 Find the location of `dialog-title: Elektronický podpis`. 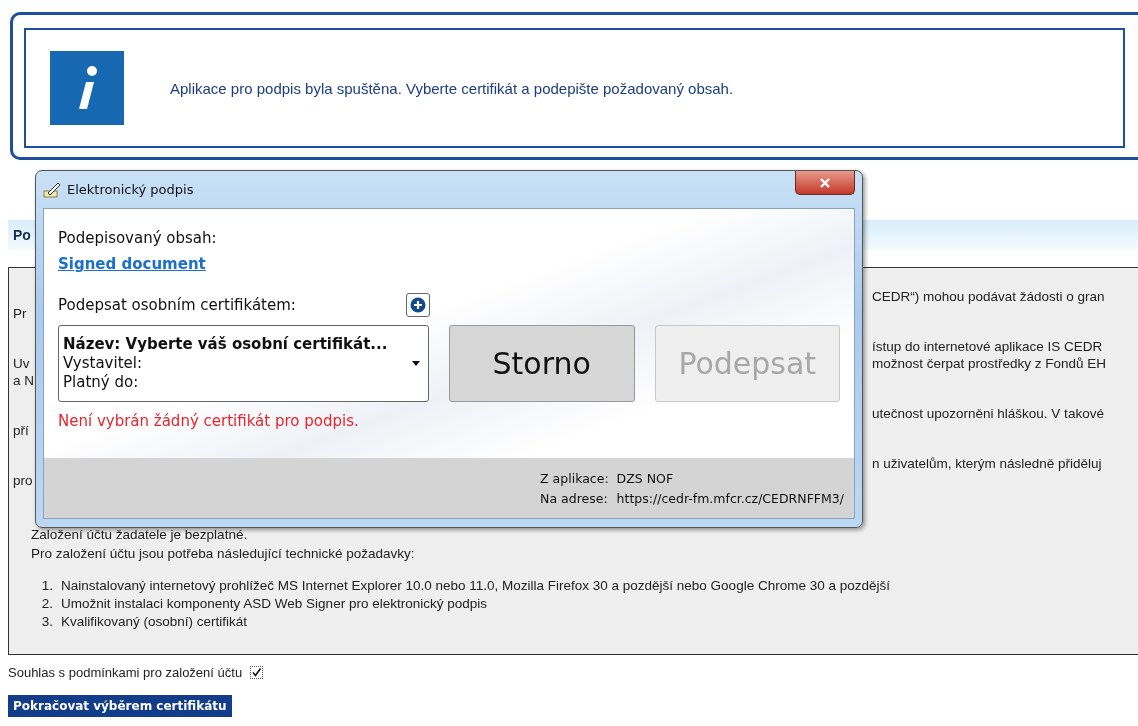

dialog-title: Elektronický podpis is located at coordinates (130, 189).